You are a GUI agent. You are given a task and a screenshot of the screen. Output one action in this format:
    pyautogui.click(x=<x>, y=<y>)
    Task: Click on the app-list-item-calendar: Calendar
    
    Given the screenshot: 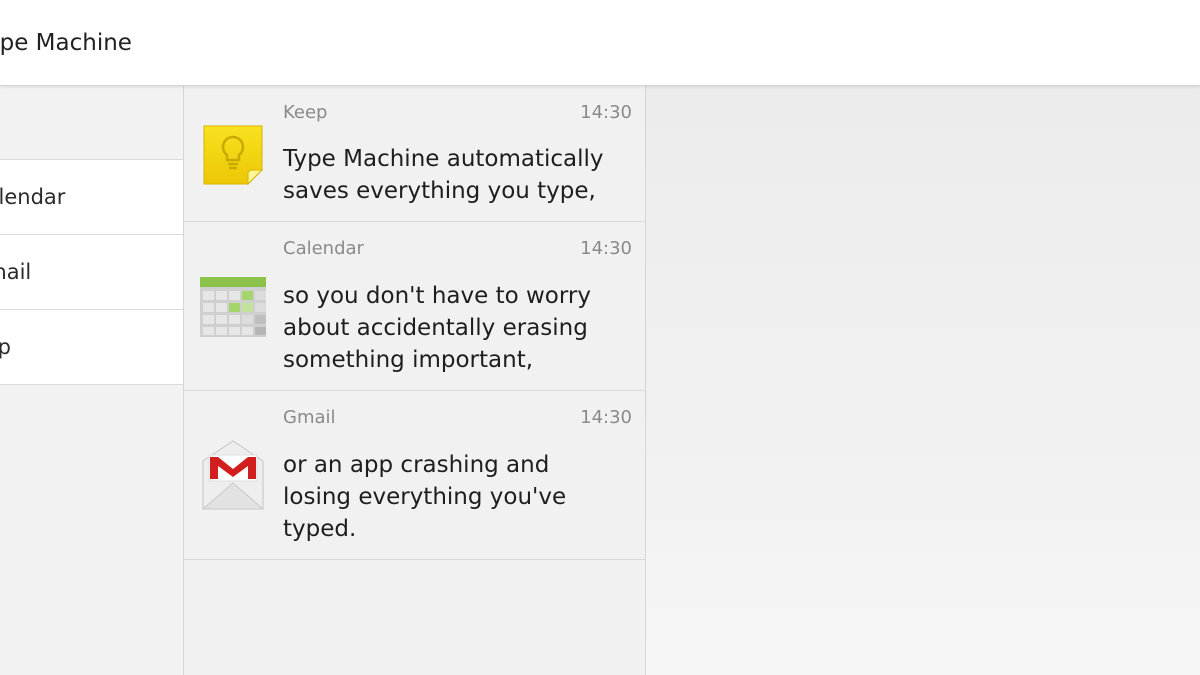 What is the action you would take?
    pyautogui.click(x=91, y=197)
    